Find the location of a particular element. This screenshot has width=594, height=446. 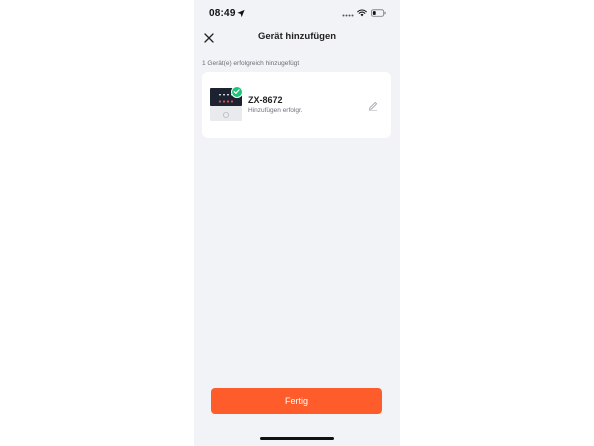

page-title: Gerät hinzufügen is located at coordinates (297, 36).